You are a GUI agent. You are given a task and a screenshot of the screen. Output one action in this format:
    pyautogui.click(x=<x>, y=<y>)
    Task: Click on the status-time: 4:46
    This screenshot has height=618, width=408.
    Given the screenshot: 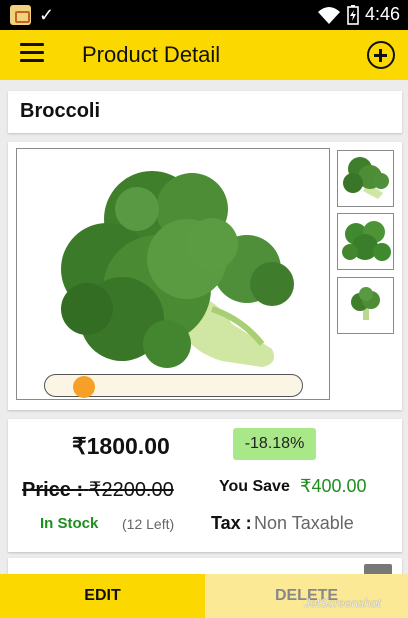 What is the action you would take?
    pyautogui.click(x=382, y=14)
    